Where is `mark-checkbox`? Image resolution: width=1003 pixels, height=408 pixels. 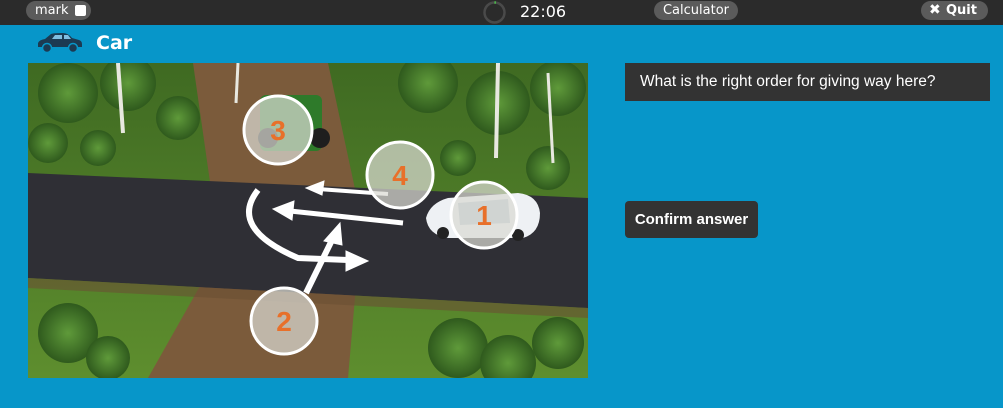
mark-checkbox is located at coordinates (80, 10).